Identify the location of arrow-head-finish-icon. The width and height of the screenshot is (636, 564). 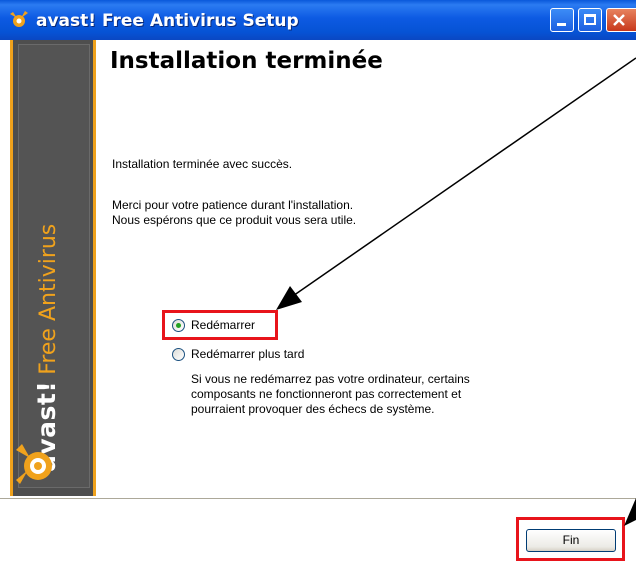
(630, 512).